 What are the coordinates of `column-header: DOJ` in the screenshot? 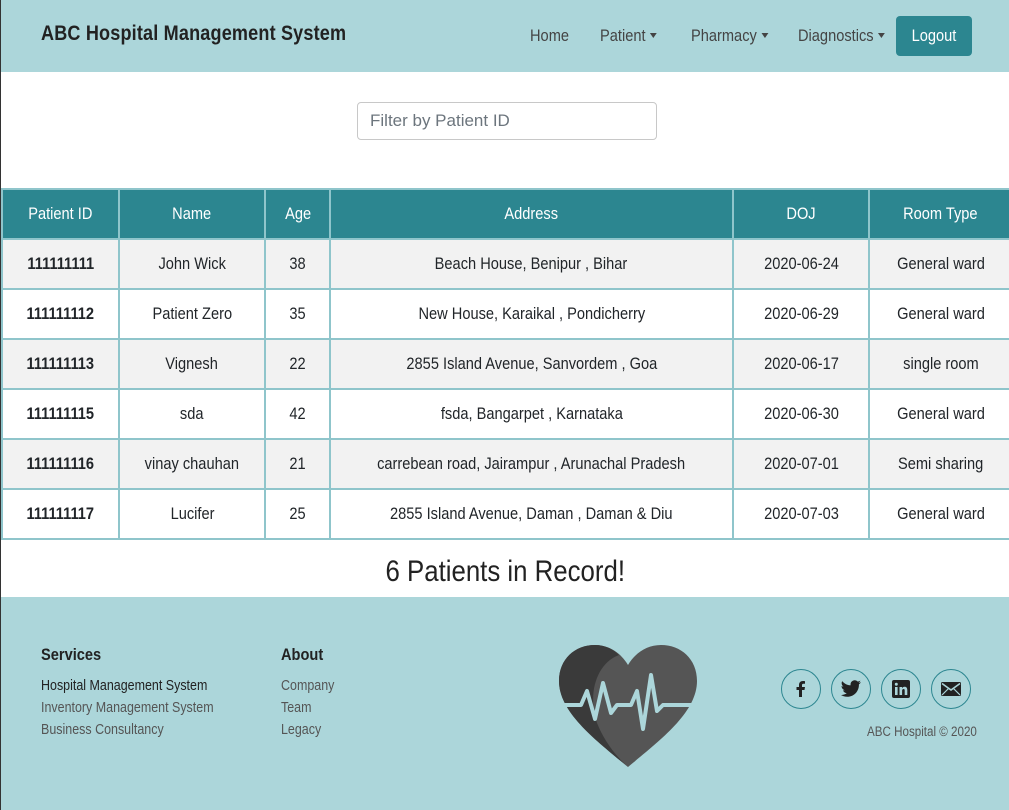 It's located at (801, 214).